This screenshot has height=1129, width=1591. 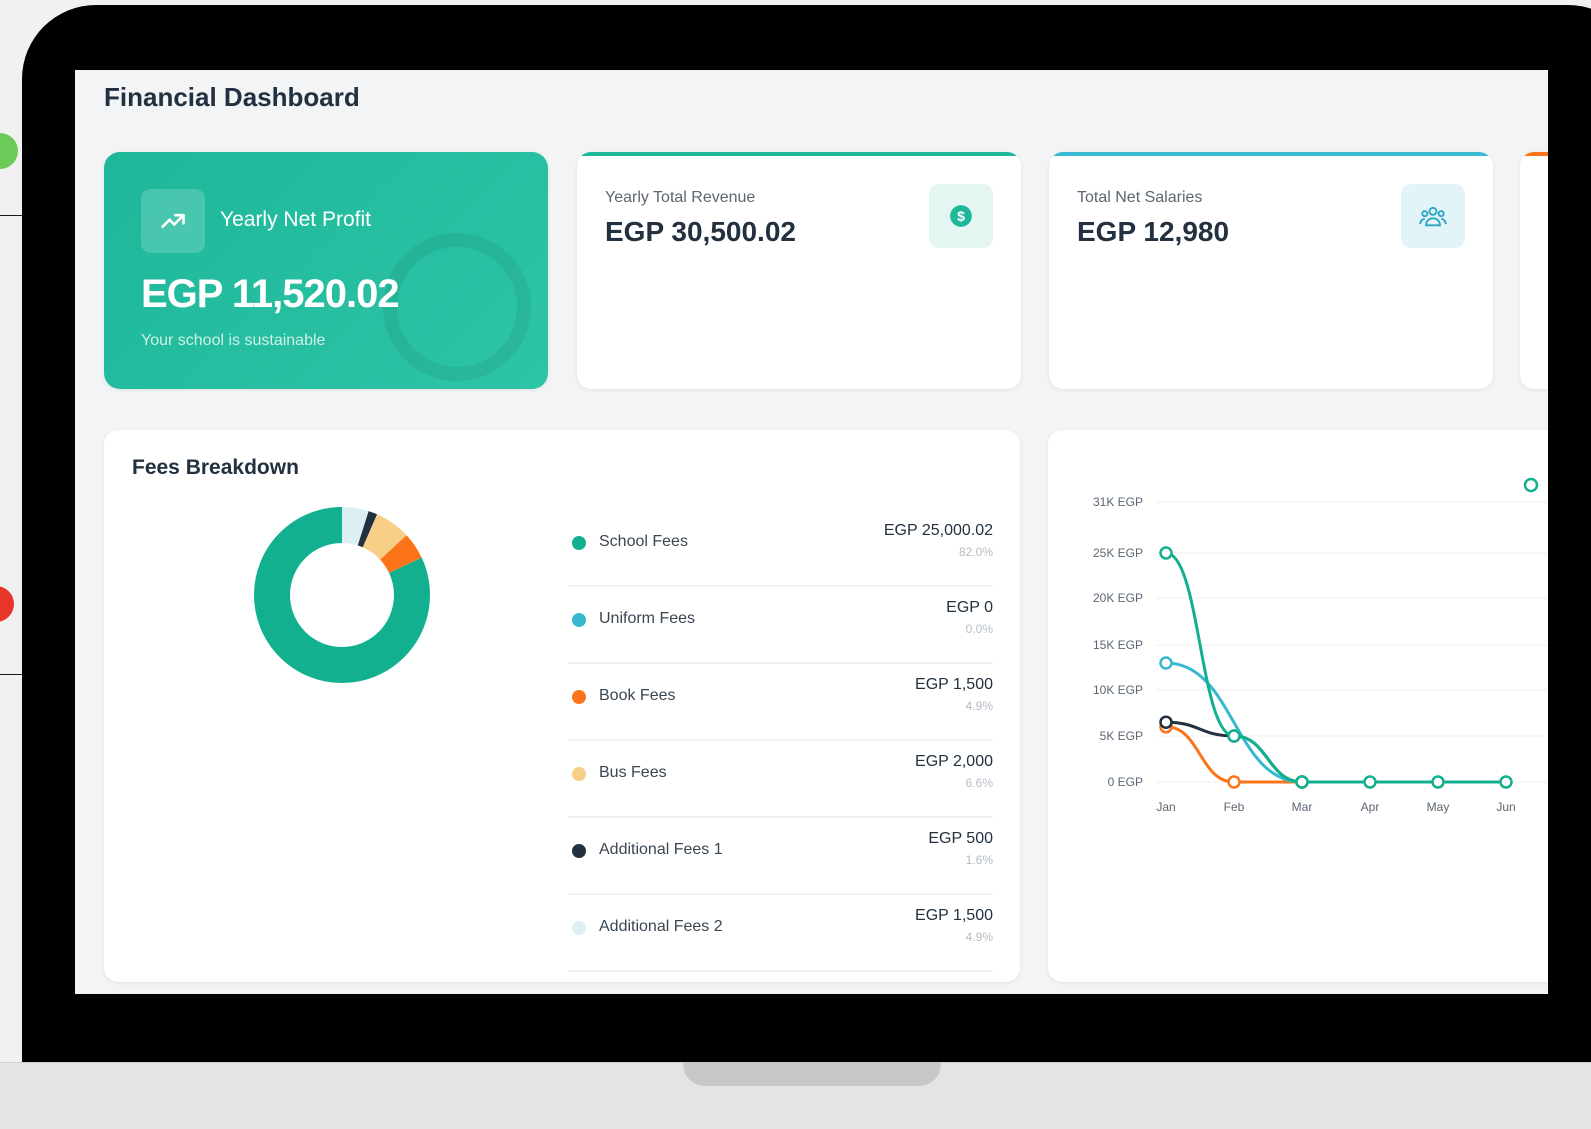 What do you see at coordinates (661, 926) in the screenshot?
I see `fee-label: Additional Fees 2` at bounding box center [661, 926].